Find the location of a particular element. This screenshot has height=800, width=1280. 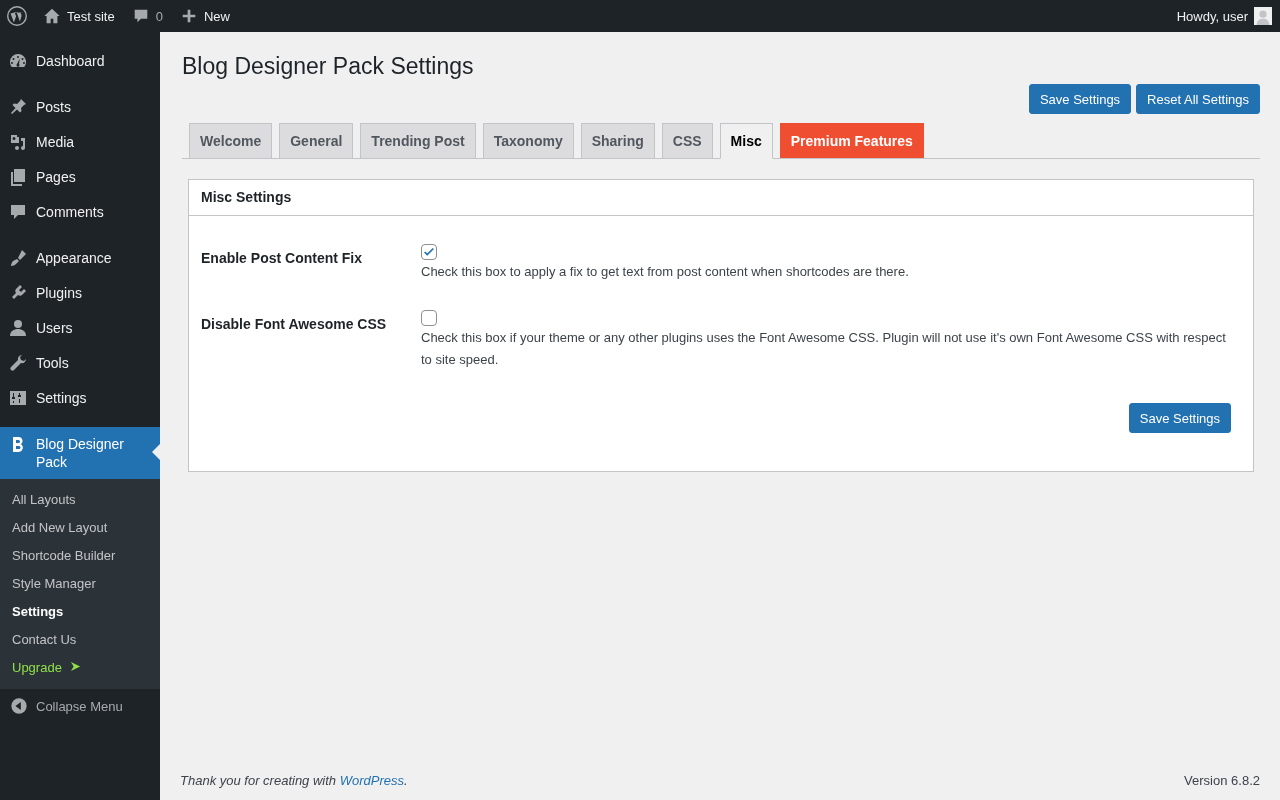

site-name-link: Test site is located at coordinates (91, 16).